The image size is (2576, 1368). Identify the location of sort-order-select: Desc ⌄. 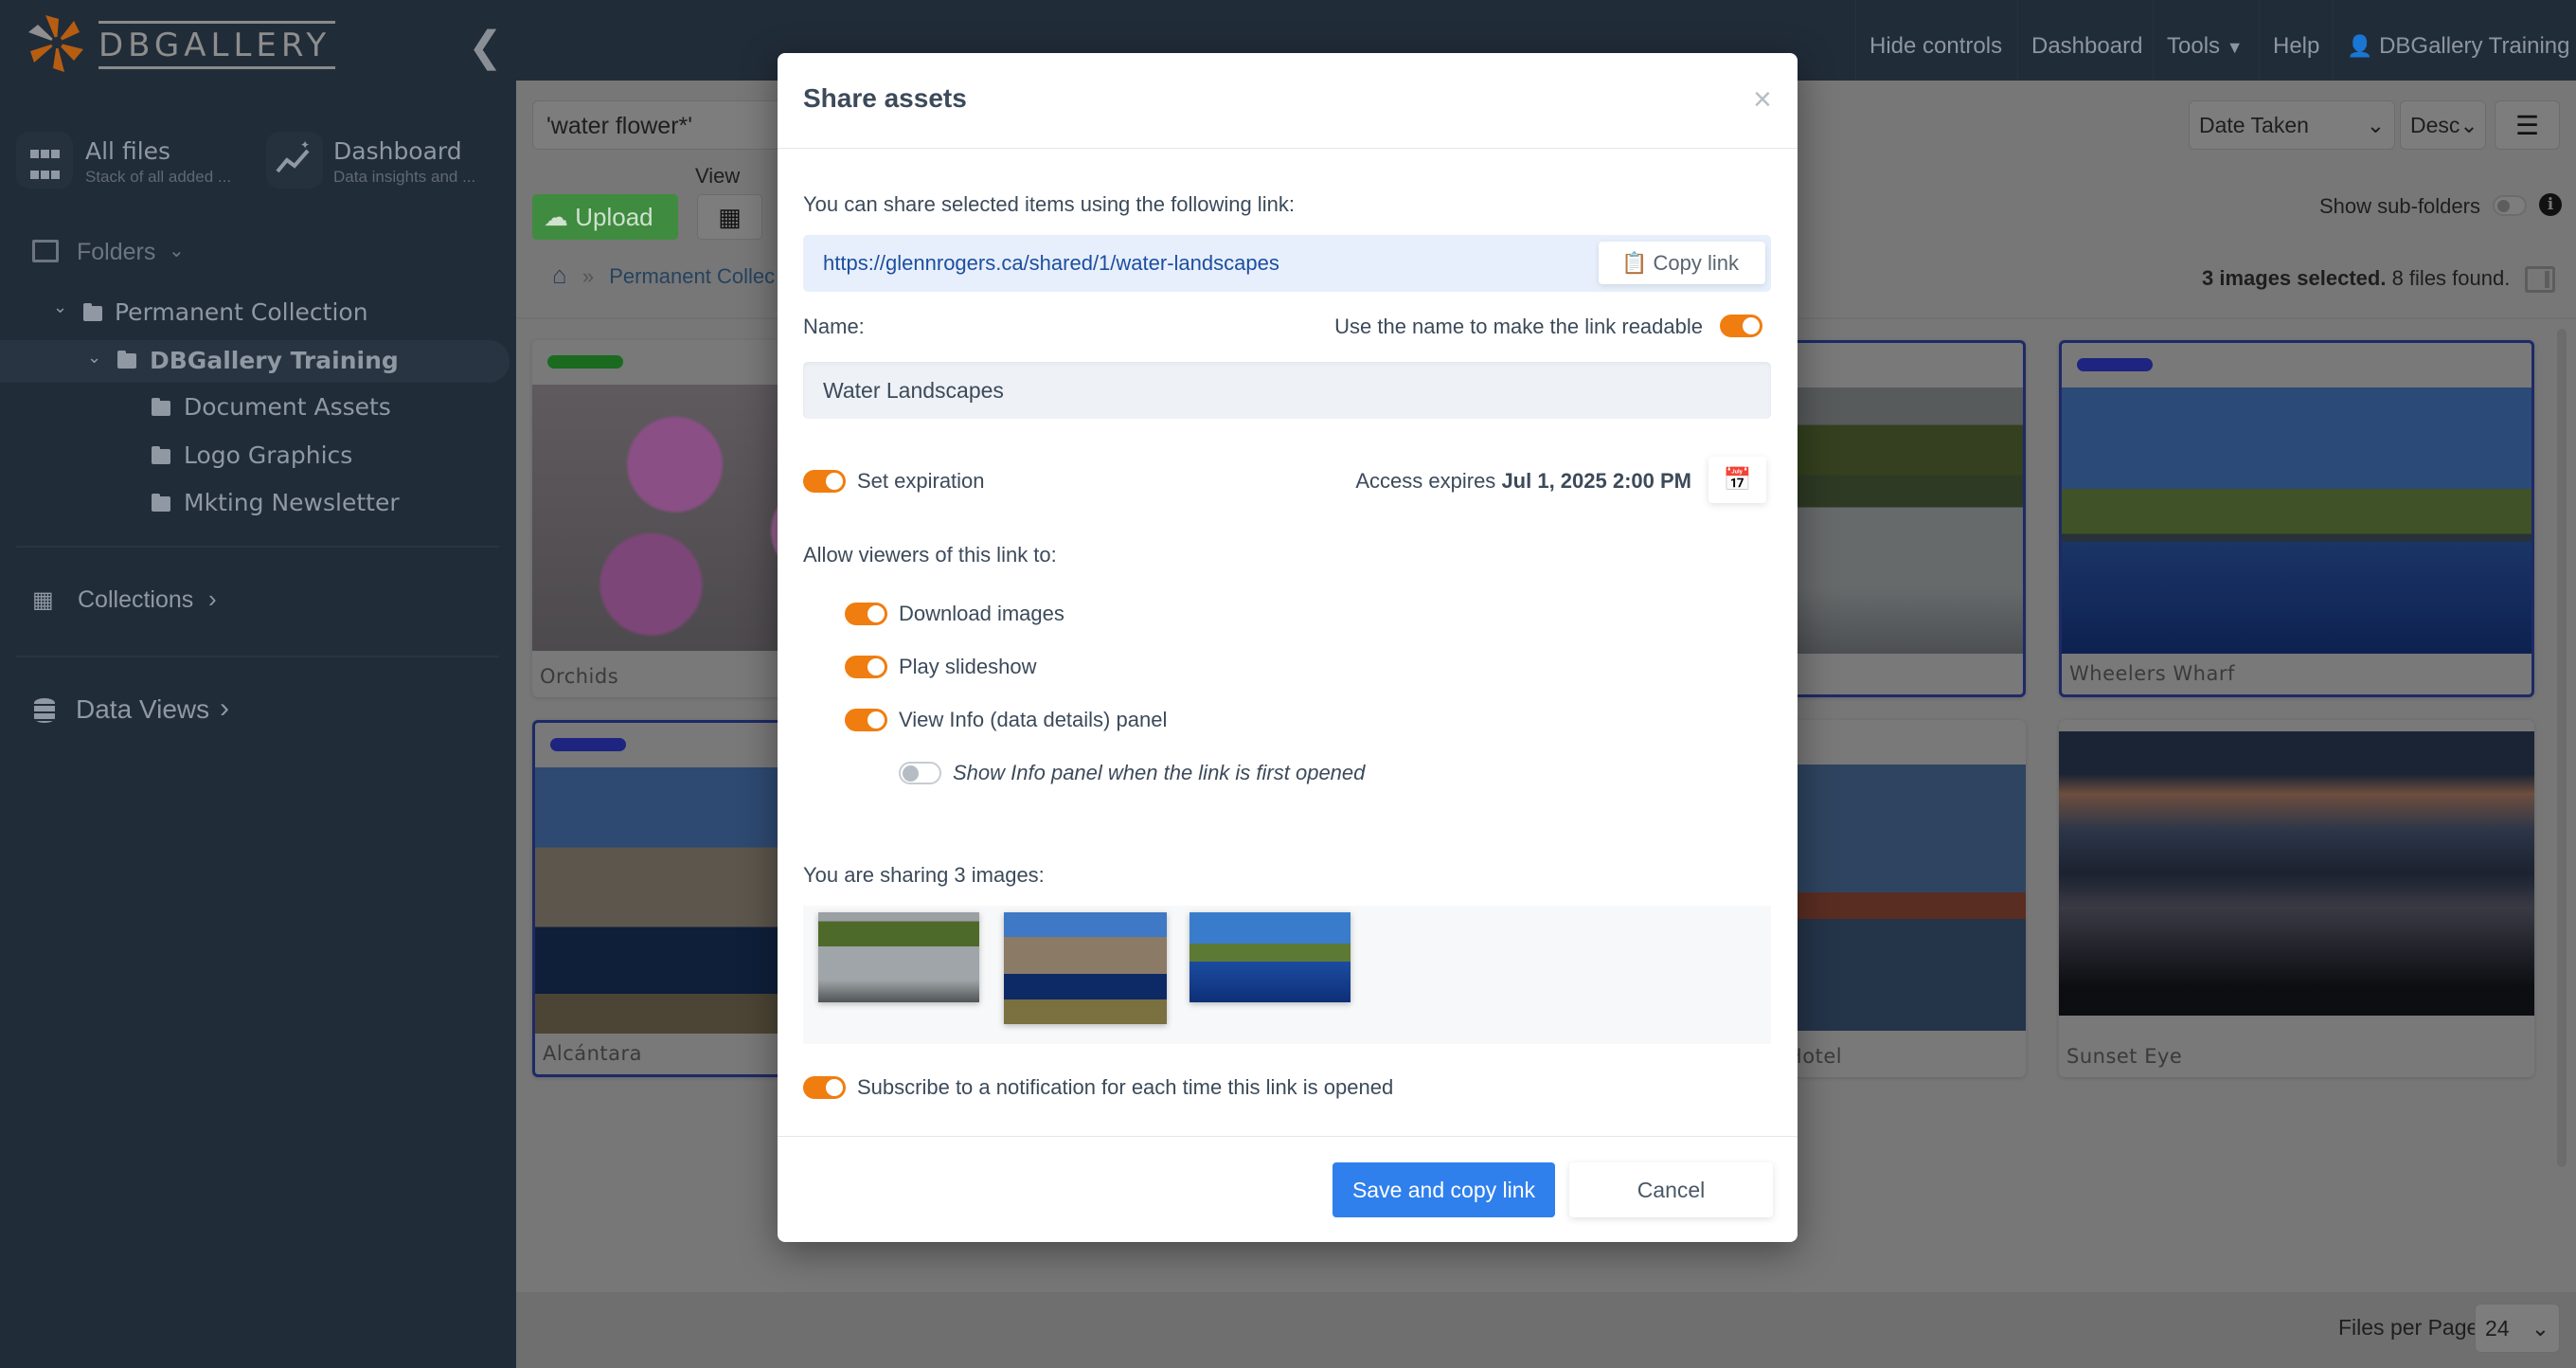
(2443, 125).